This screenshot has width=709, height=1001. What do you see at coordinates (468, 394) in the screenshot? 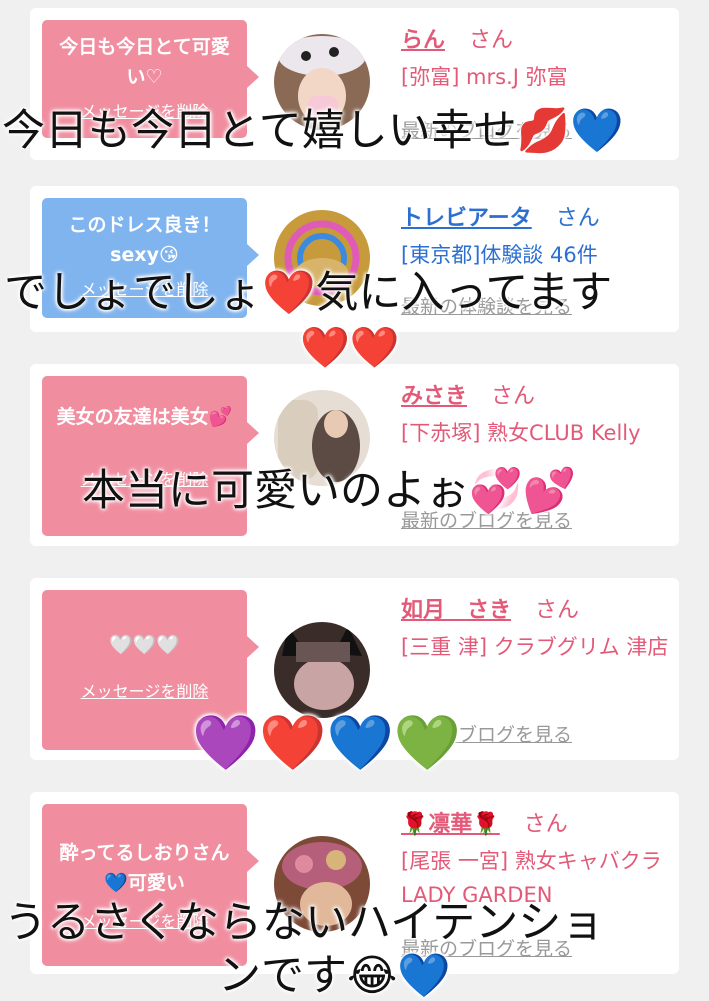
I see `user-name-row: みさき さん` at bounding box center [468, 394].